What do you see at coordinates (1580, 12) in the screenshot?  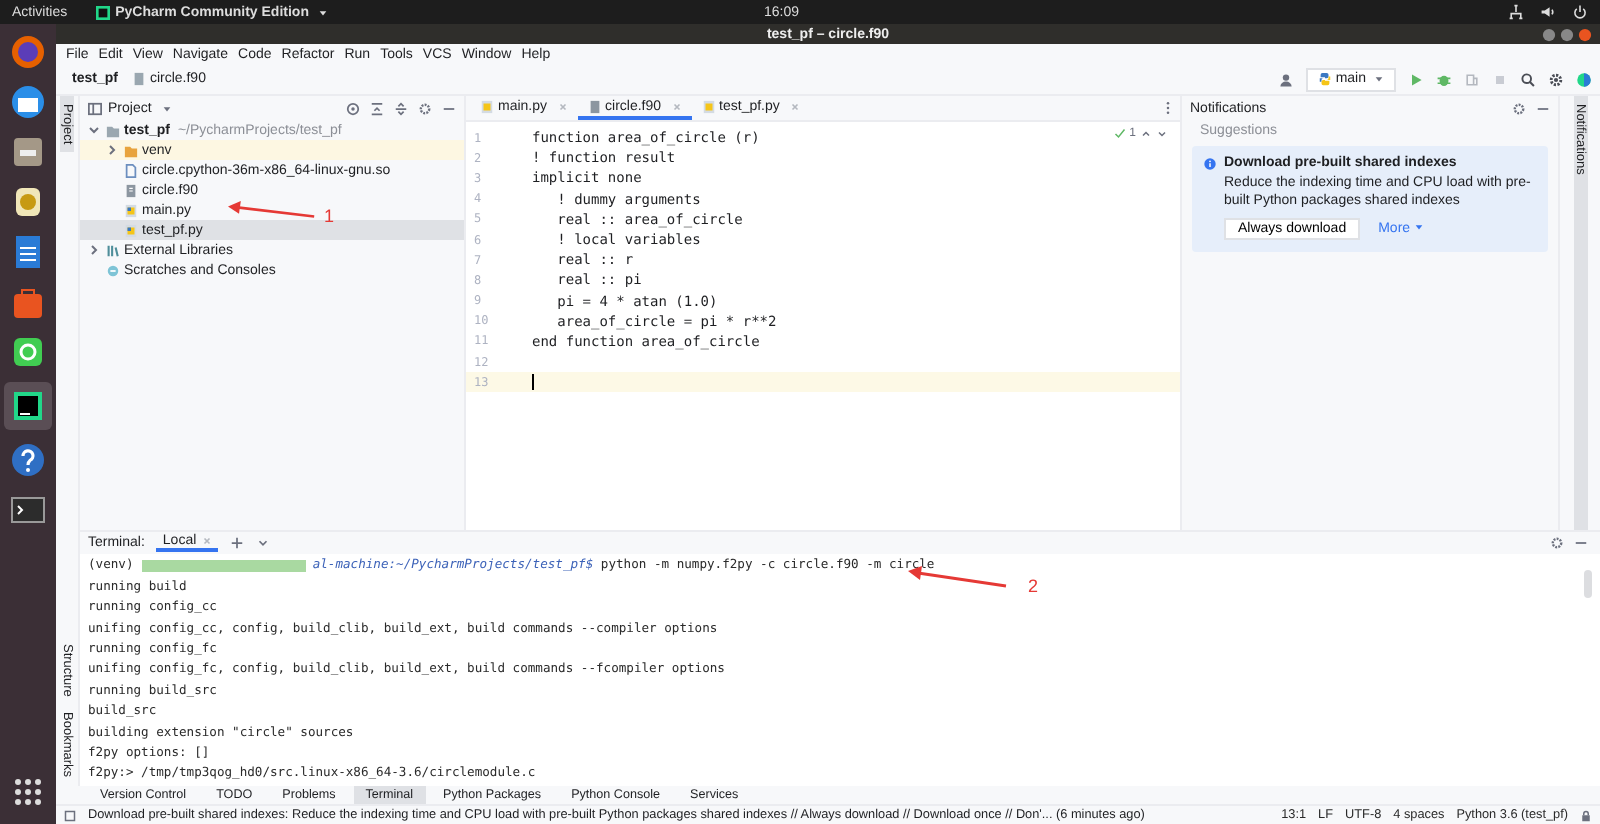 I see `power-icon` at bounding box center [1580, 12].